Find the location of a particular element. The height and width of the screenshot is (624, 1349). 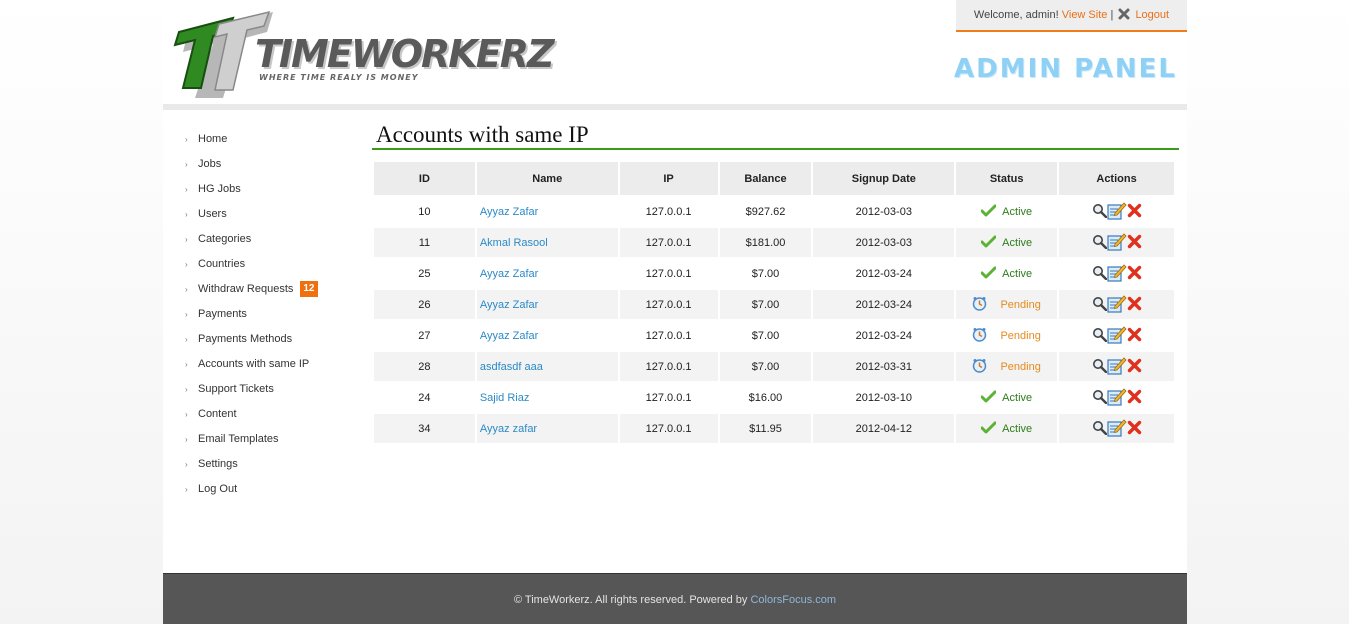

welcome-text: Welcome, admin! is located at coordinates (1016, 15).